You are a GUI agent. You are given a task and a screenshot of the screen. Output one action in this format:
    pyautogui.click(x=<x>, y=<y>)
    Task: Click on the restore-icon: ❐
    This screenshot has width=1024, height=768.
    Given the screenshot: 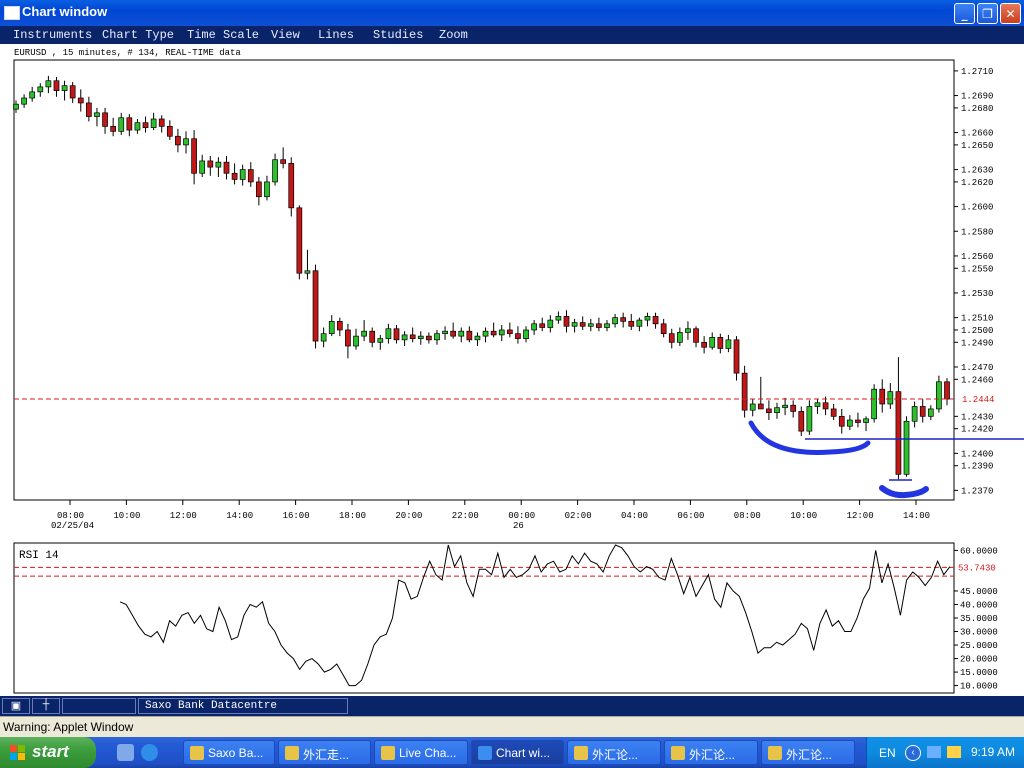 What is the action you would take?
    pyautogui.click(x=987, y=14)
    